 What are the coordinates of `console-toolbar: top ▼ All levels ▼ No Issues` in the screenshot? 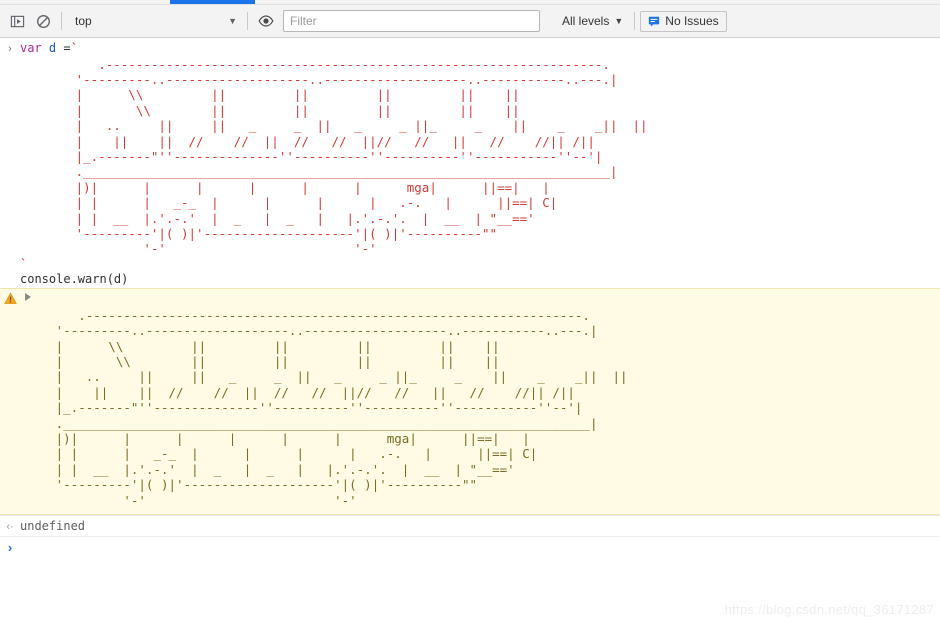 It's located at (470, 21).